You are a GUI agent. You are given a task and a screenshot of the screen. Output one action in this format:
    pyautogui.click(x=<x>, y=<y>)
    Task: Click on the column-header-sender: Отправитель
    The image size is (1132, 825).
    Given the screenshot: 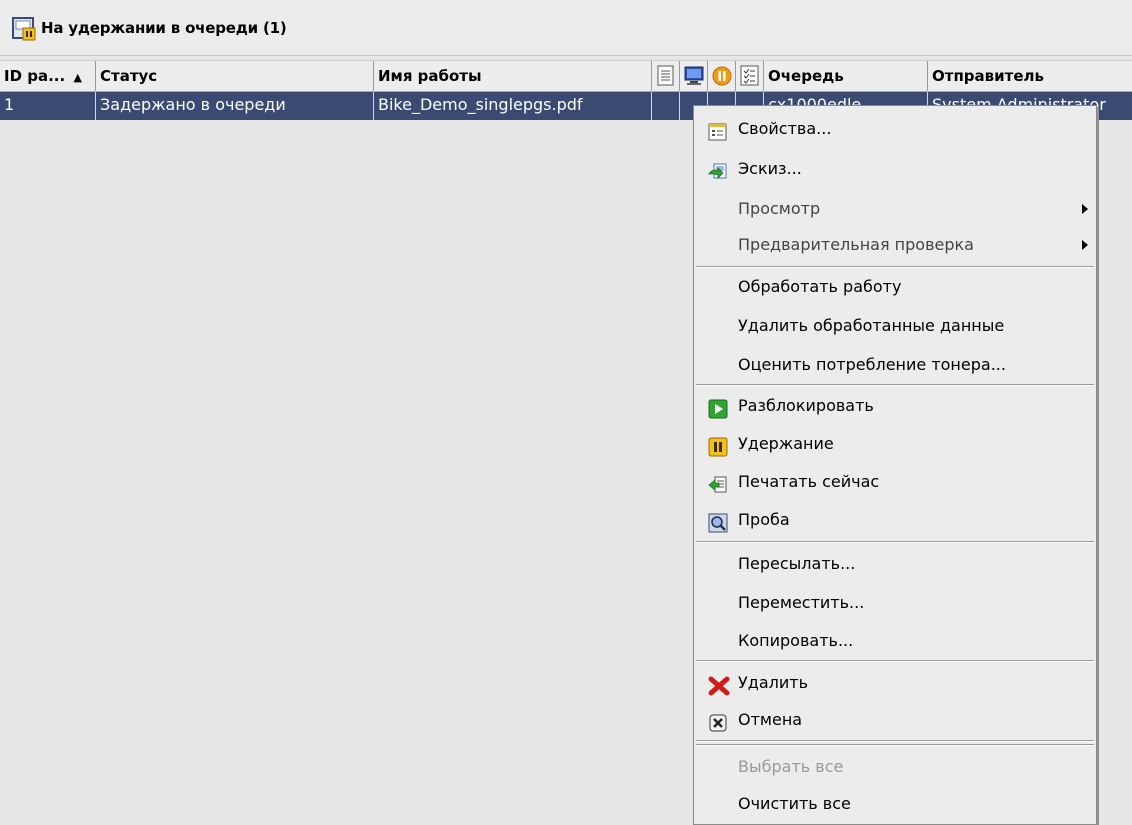 What is the action you would take?
    pyautogui.click(x=1030, y=76)
    